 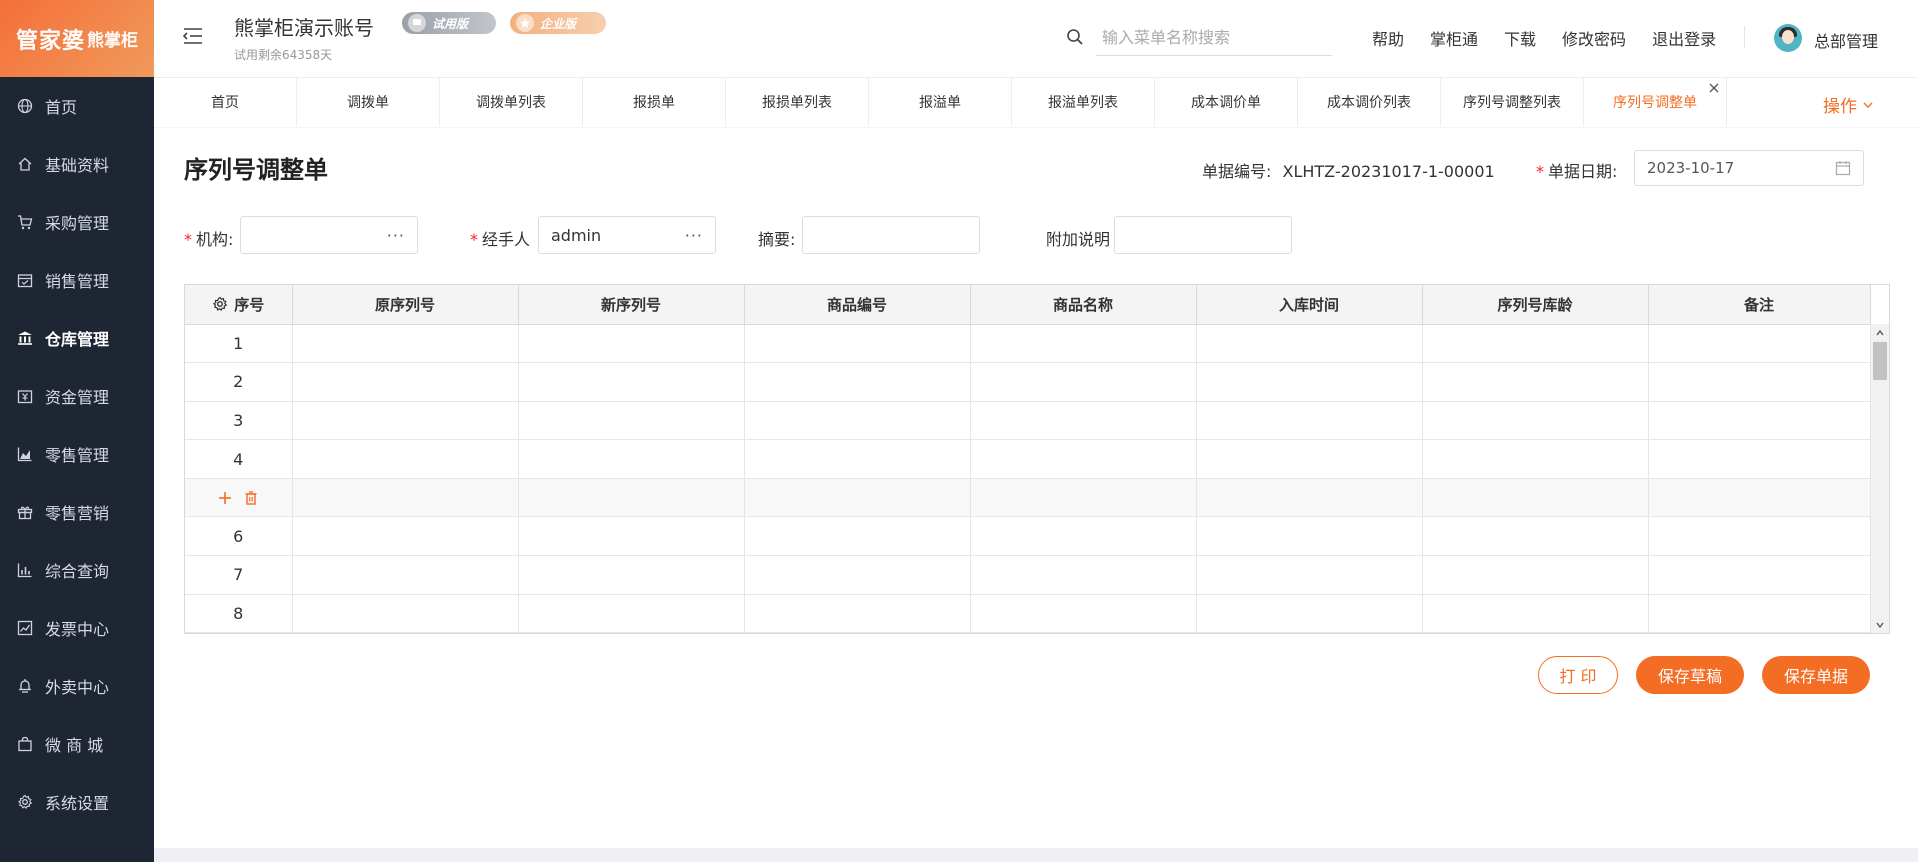 I want to click on org-field: ···, so click(x=329, y=235).